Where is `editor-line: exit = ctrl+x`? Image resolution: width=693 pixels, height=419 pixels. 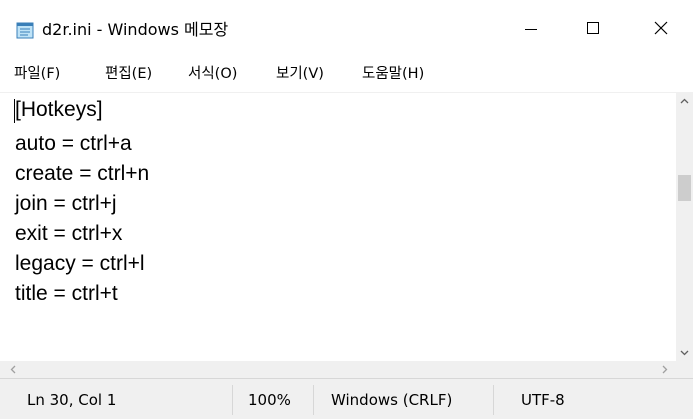 editor-line: exit = ctrl+x is located at coordinates (69, 233).